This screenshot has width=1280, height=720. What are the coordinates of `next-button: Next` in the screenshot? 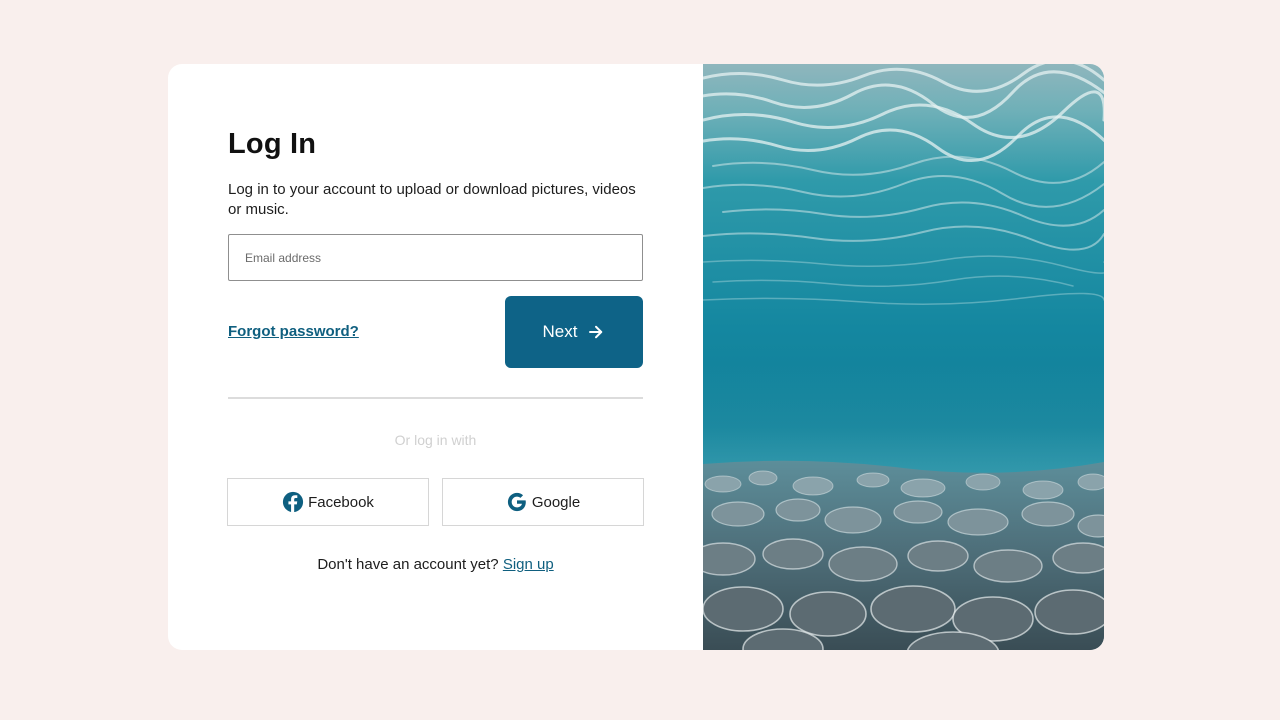 It's located at (574, 332).